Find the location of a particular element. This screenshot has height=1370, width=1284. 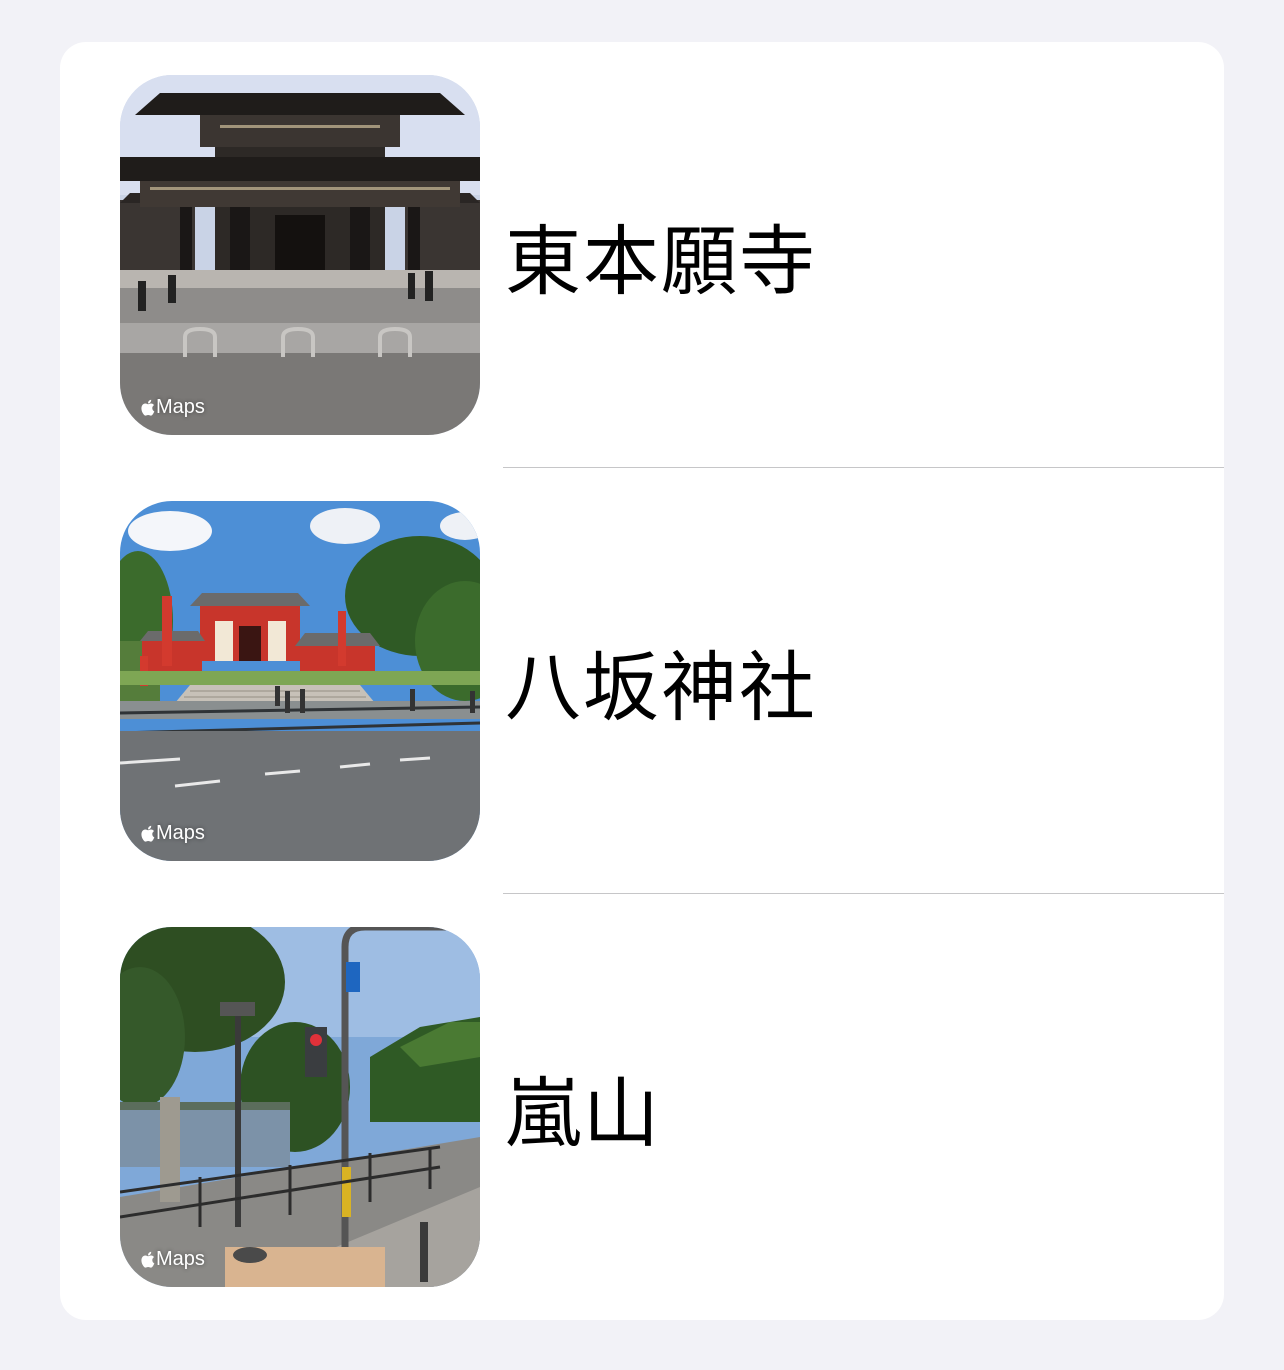

place-name: 東本願寺 is located at coordinates (661, 261).